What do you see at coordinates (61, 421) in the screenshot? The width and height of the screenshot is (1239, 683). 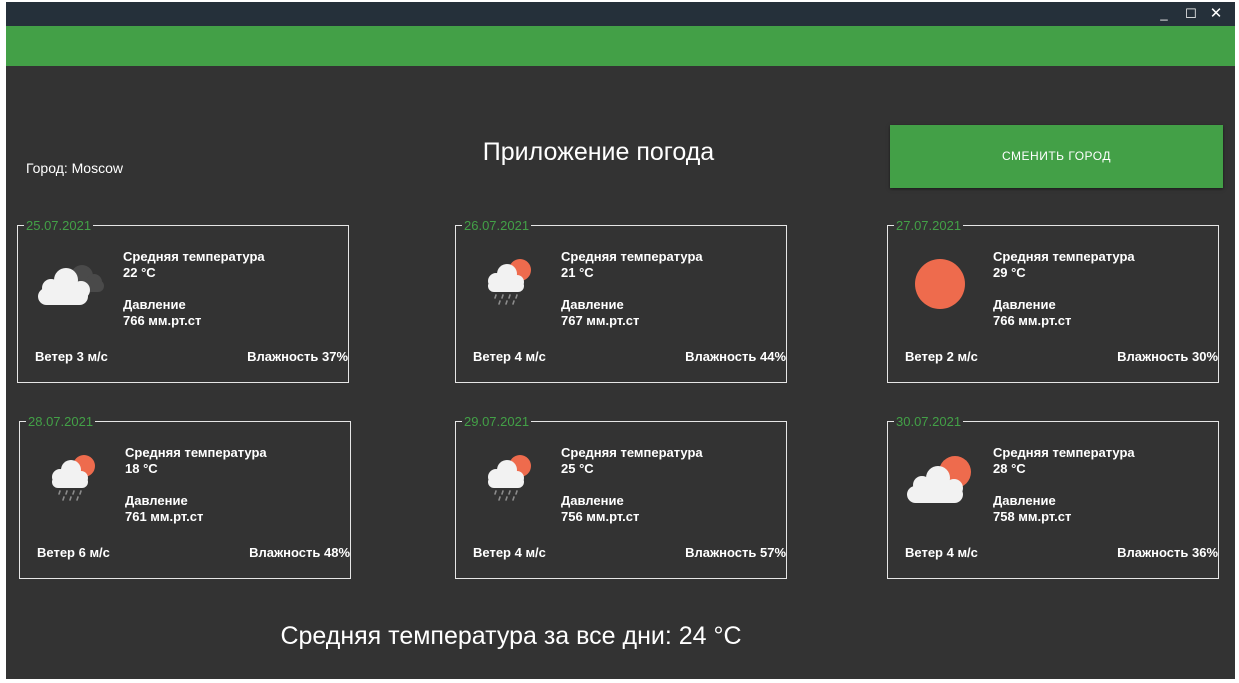 I see `card-date: 28.07.2021` at bounding box center [61, 421].